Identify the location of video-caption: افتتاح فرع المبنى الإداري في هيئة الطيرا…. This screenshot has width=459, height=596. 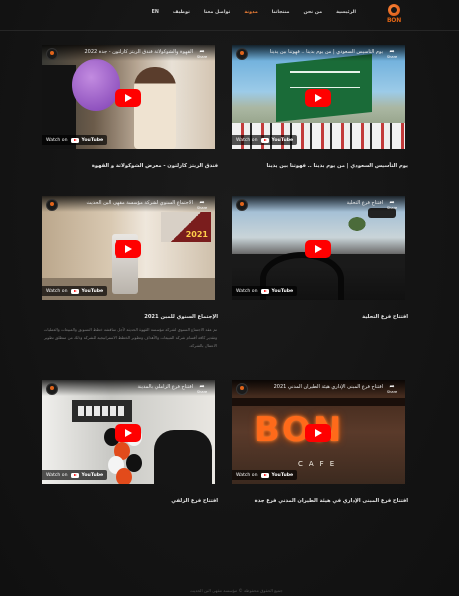
(331, 501).